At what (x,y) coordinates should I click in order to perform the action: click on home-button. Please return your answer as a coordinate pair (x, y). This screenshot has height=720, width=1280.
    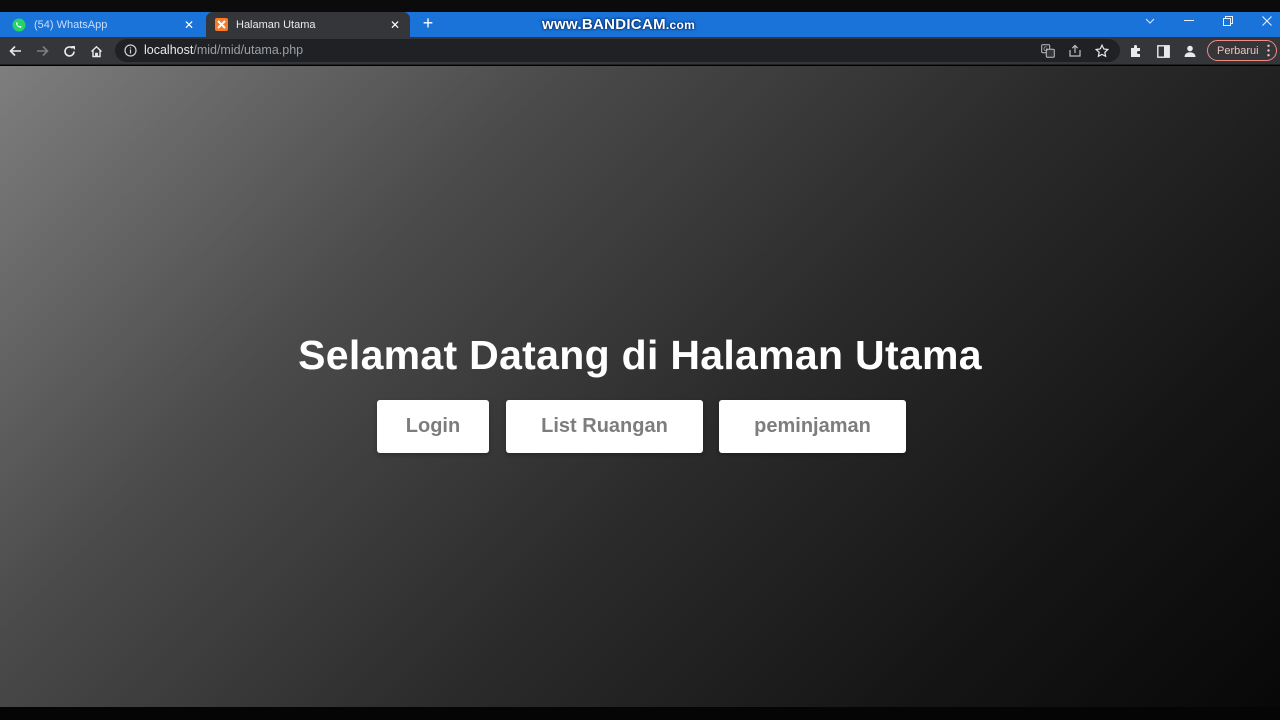
    Looking at the image, I should click on (96, 51).